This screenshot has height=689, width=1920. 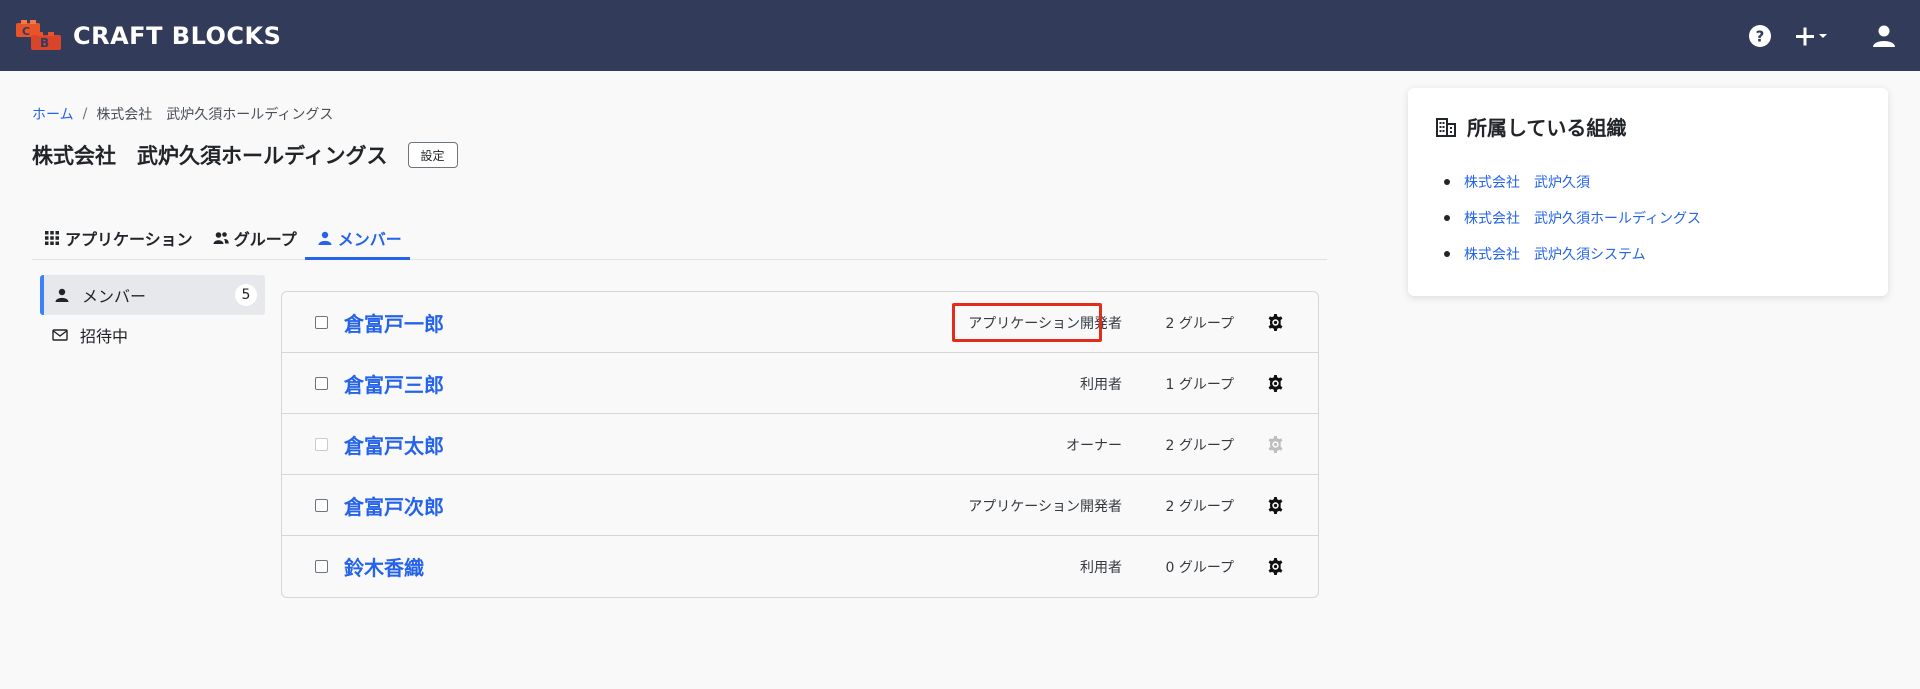 I want to click on member-side-menu: メンバー 5 招待中, so click(x=152, y=315).